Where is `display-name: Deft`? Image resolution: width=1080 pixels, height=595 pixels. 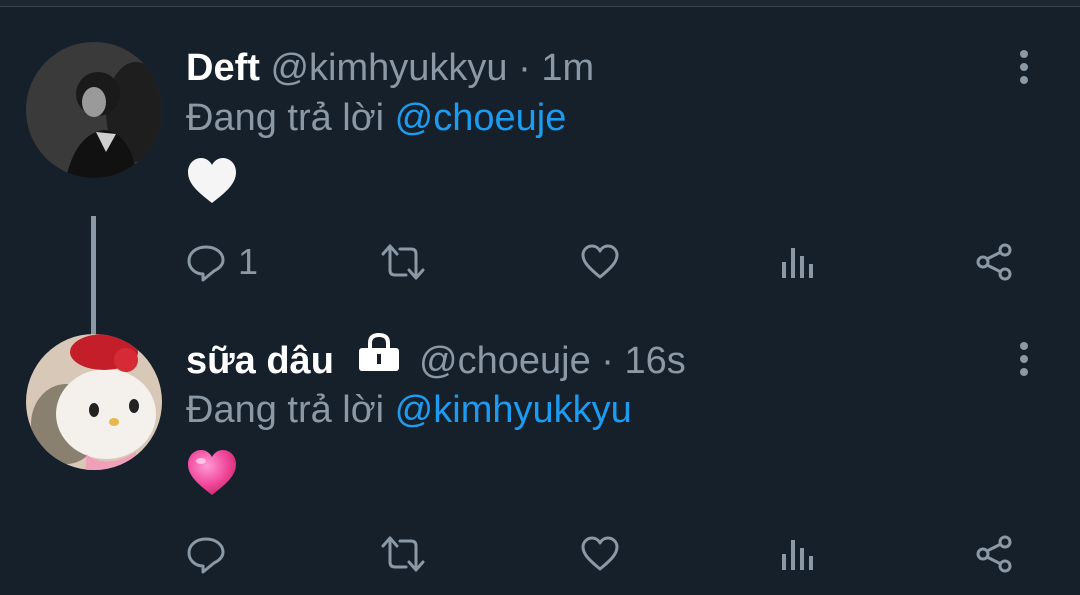 display-name: Deft is located at coordinates (223, 68).